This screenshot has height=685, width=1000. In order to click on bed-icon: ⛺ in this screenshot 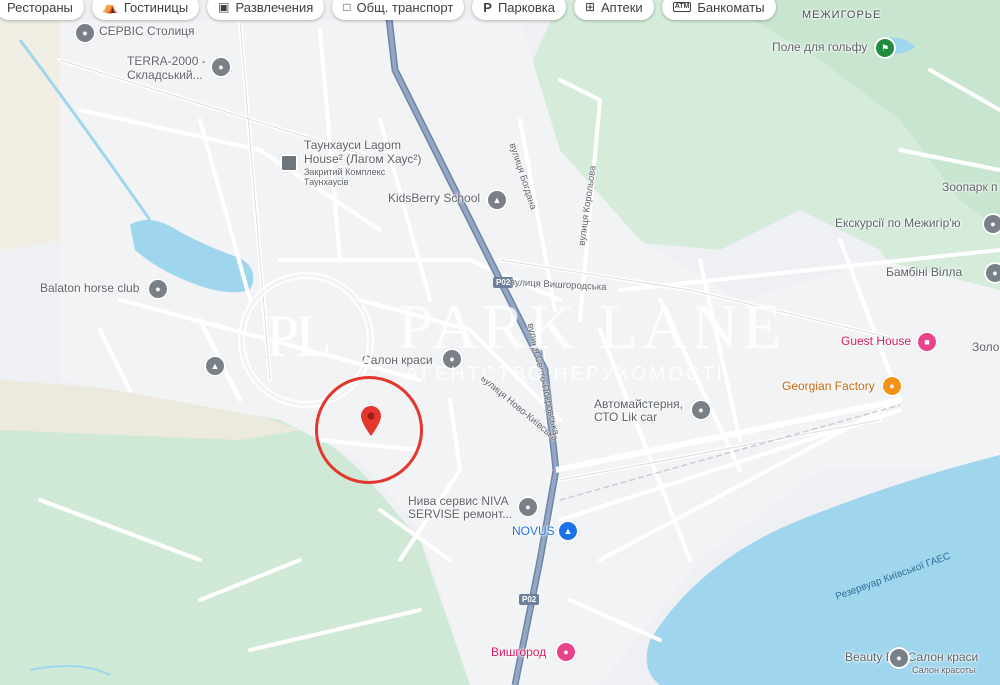, I will do `click(110, 7)`.